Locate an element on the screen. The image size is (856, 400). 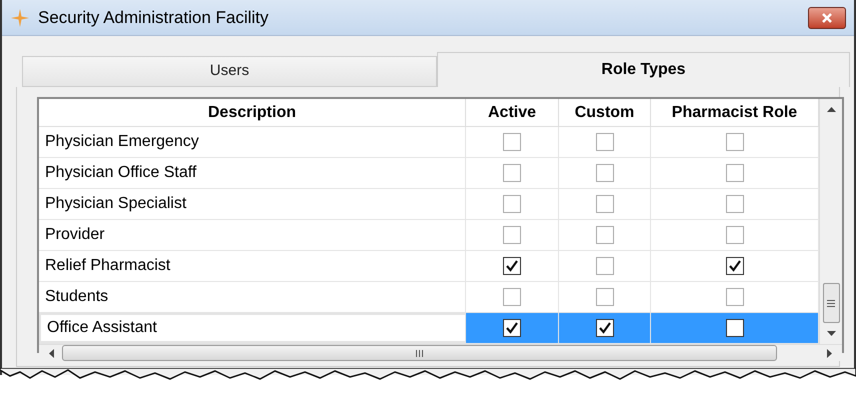
table-cell: Physician Office Staff is located at coordinates (252, 173).